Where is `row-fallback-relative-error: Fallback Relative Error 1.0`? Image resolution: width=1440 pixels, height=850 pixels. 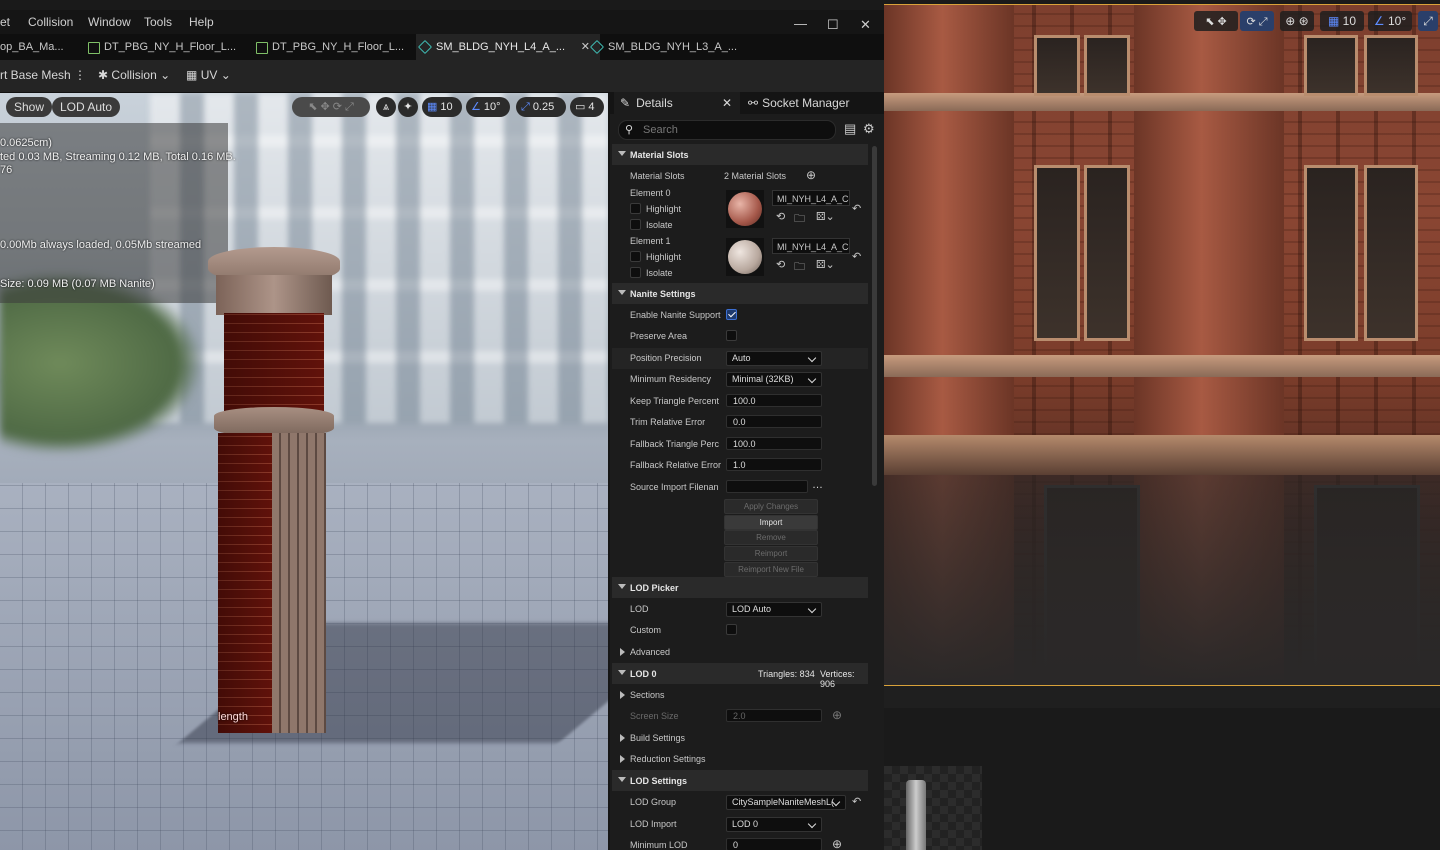
row-fallback-relative-error: Fallback Relative Error 1.0 is located at coordinates (740, 465).